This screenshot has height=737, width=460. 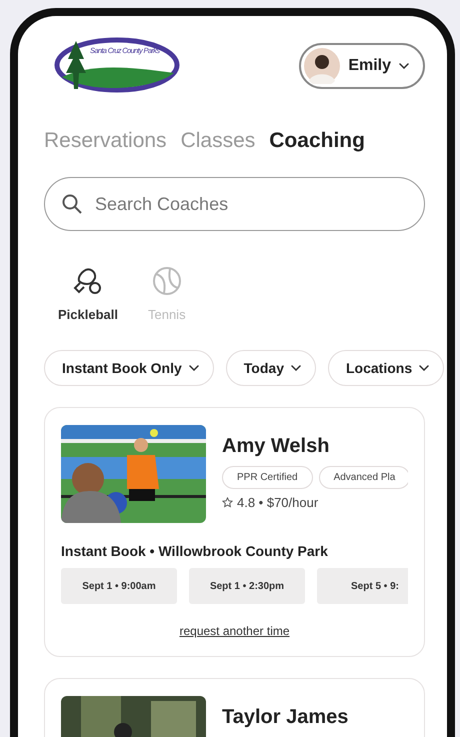 I want to click on coach-name: Amy Welsh, so click(x=276, y=446).